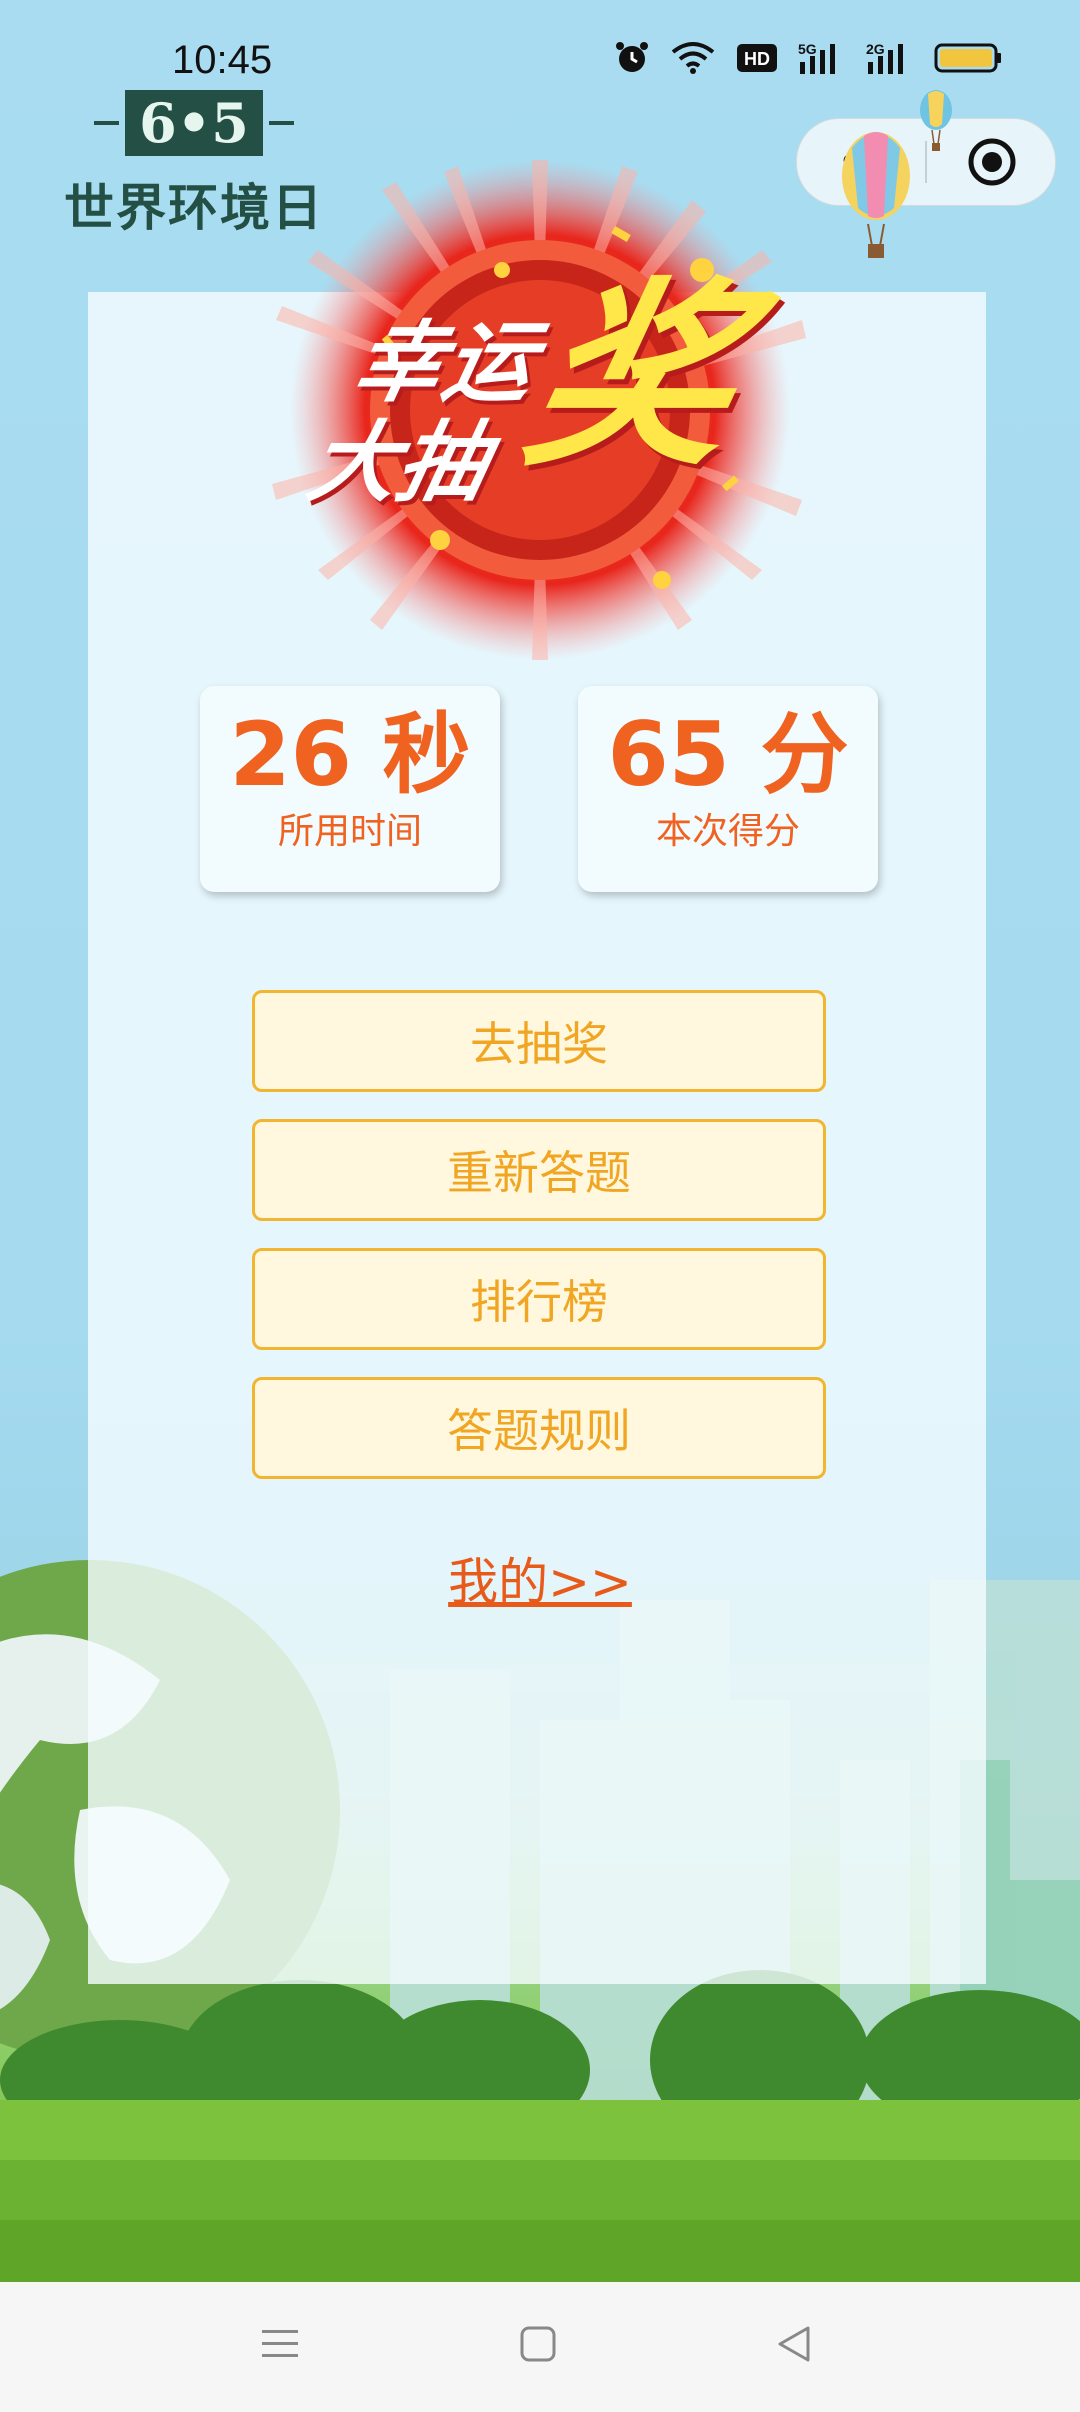 The width and height of the screenshot is (1080, 2412). Describe the element at coordinates (807, 49) in the screenshot. I see `signal-5g-text: 5G` at that location.